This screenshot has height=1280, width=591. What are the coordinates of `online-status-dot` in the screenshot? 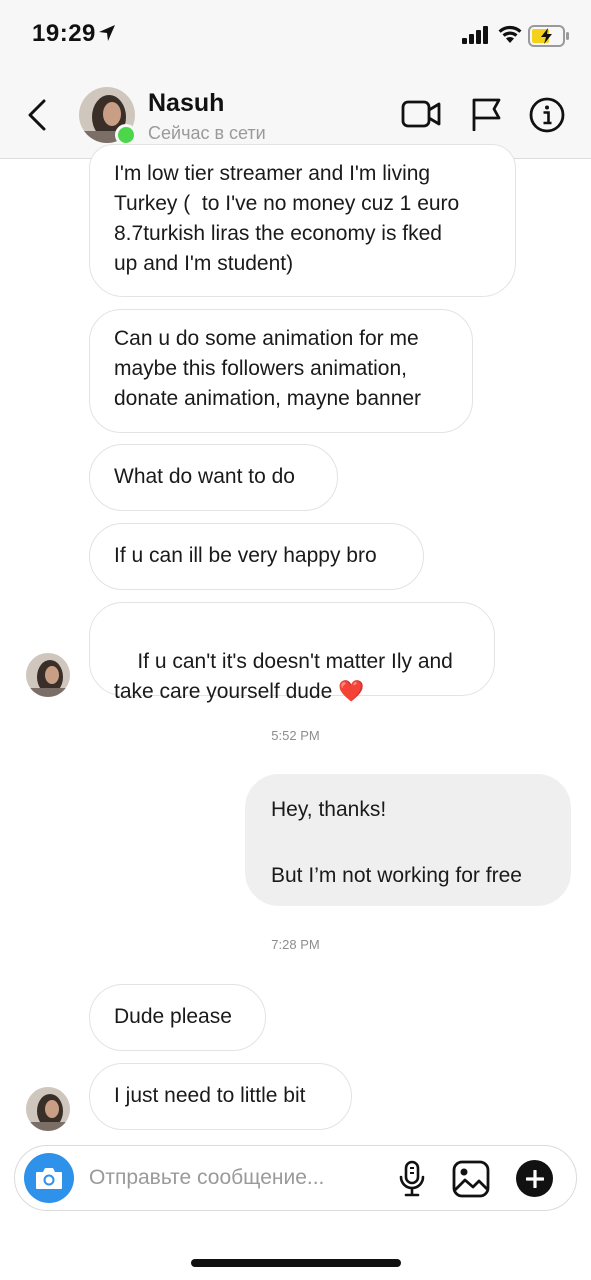 It's located at (126, 135).